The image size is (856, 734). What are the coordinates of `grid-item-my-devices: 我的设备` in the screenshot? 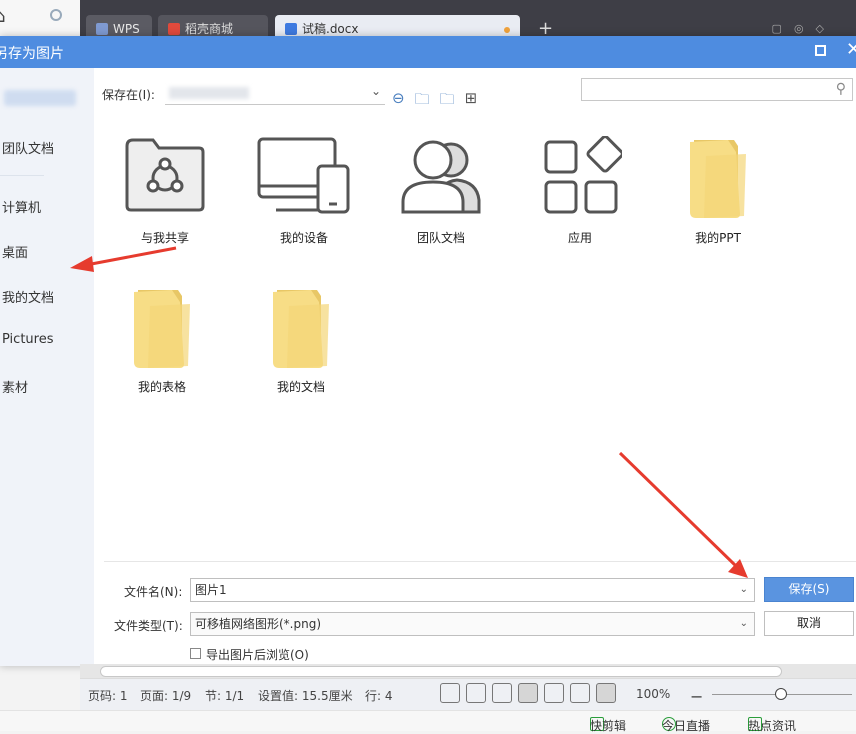 It's located at (304, 191).